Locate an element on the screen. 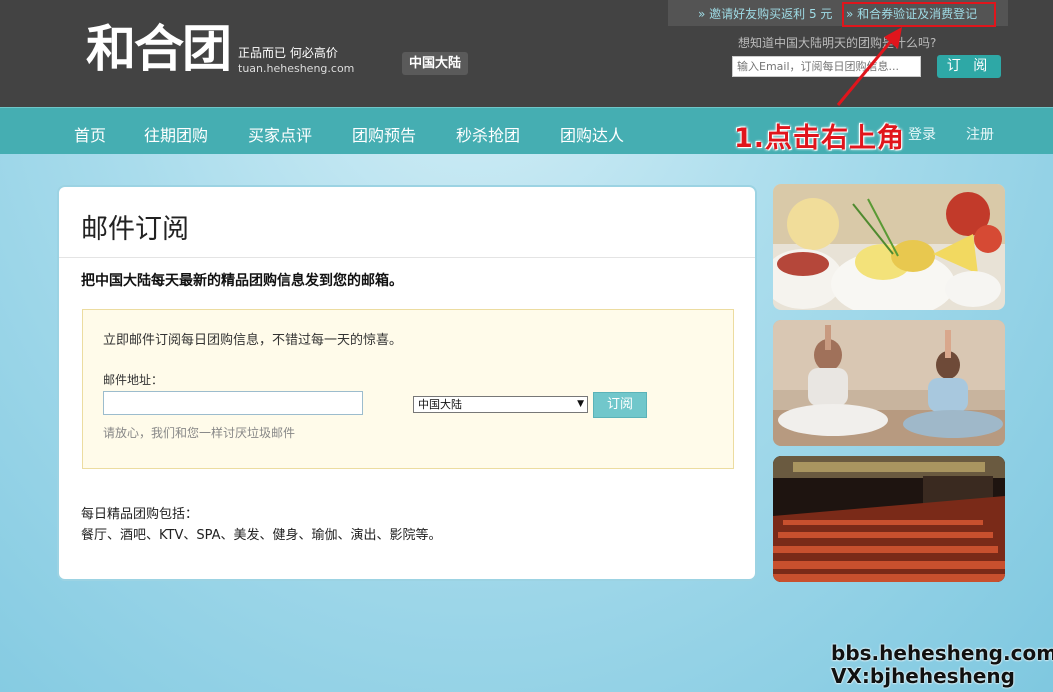  highlight-box is located at coordinates (919, 14).